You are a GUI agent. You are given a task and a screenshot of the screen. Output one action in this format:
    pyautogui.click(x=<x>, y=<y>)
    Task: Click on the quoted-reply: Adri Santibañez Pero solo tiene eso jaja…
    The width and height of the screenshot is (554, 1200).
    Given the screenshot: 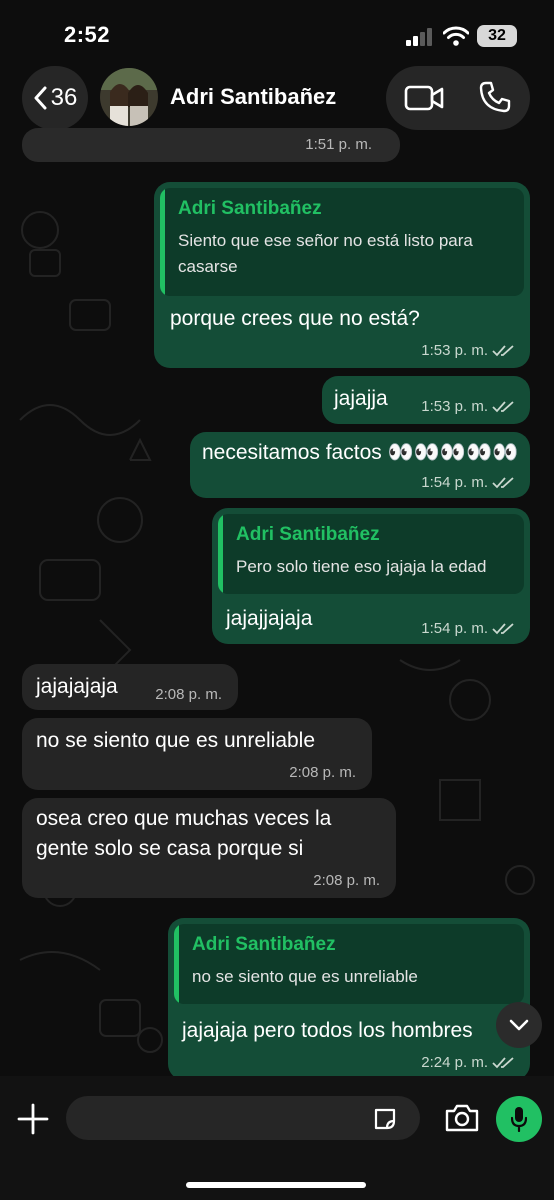 What is the action you would take?
    pyautogui.click(x=371, y=554)
    